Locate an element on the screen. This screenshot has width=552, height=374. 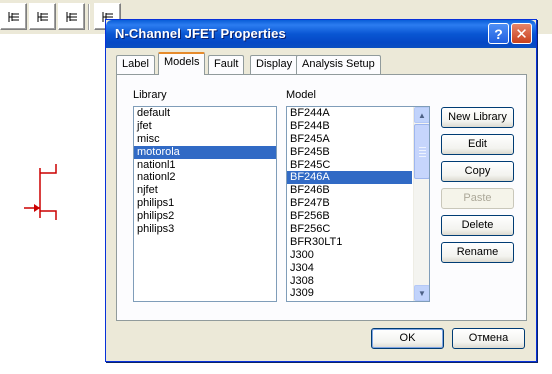
scroll-thumb is located at coordinates (421, 151).